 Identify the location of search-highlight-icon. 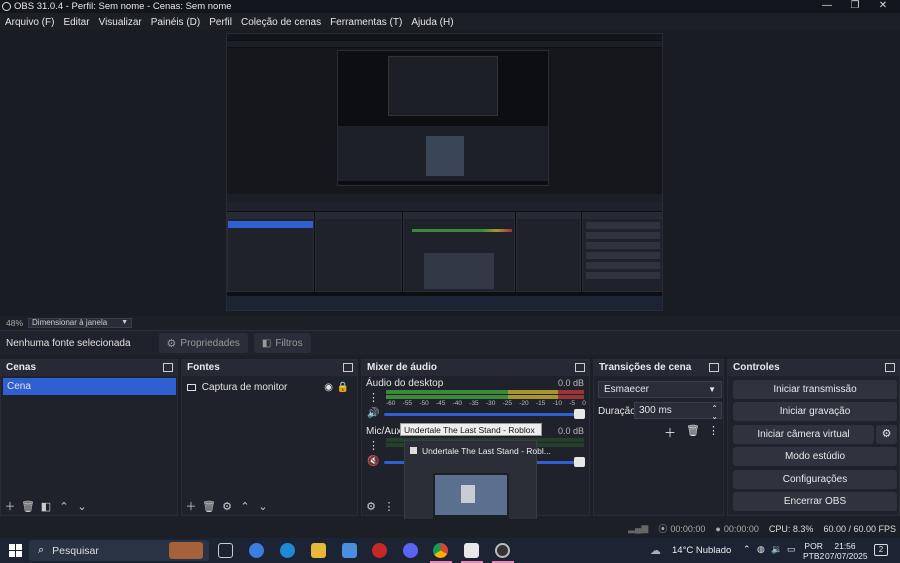
(186, 550).